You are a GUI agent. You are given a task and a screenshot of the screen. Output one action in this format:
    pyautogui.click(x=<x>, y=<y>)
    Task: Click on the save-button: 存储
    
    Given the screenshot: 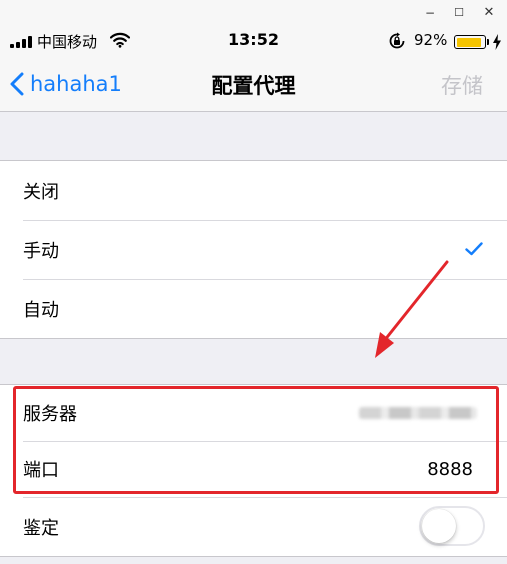 What is the action you would take?
    pyautogui.click(x=462, y=85)
    